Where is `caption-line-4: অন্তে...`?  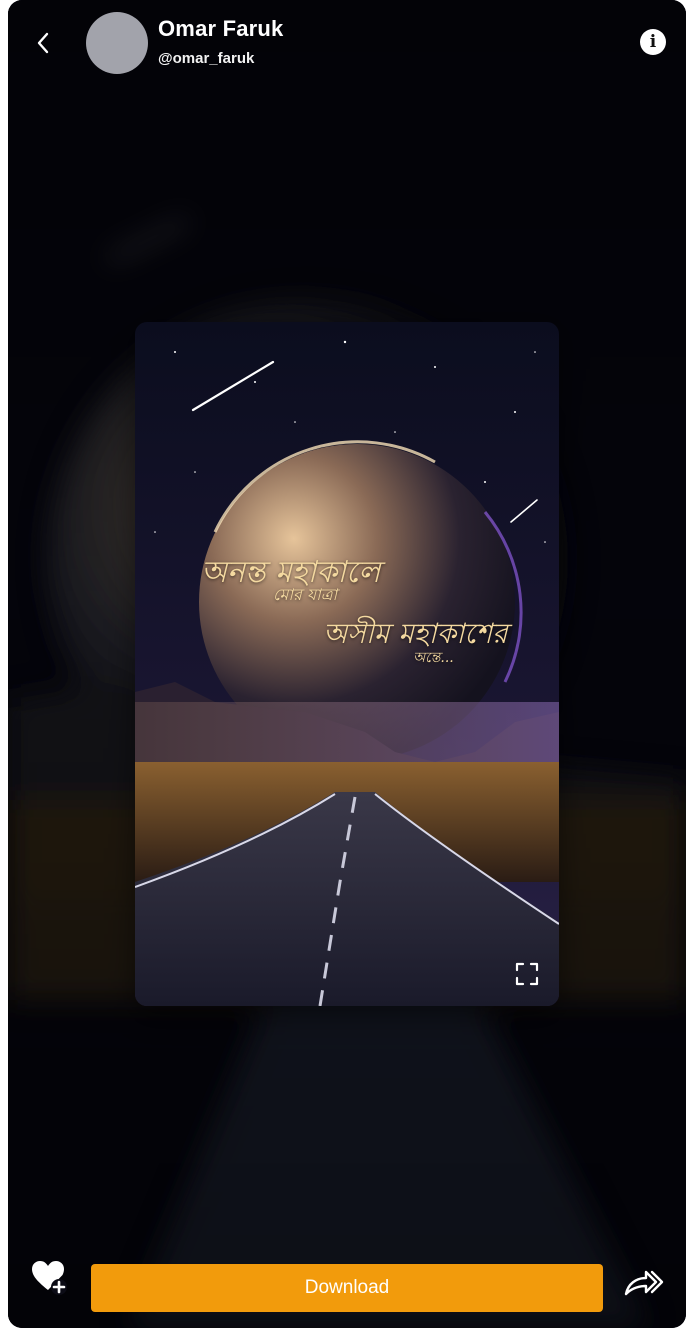 caption-line-4: অন্তে... is located at coordinates (433, 658).